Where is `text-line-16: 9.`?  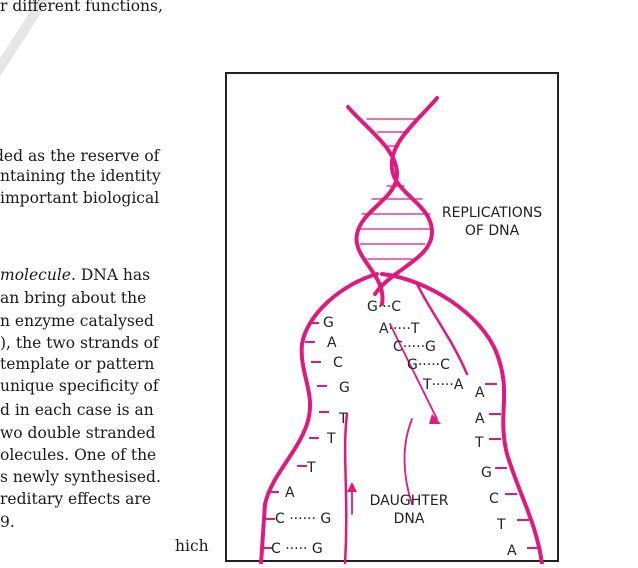 text-line-16: 9. is located at coordinates (7, 522).